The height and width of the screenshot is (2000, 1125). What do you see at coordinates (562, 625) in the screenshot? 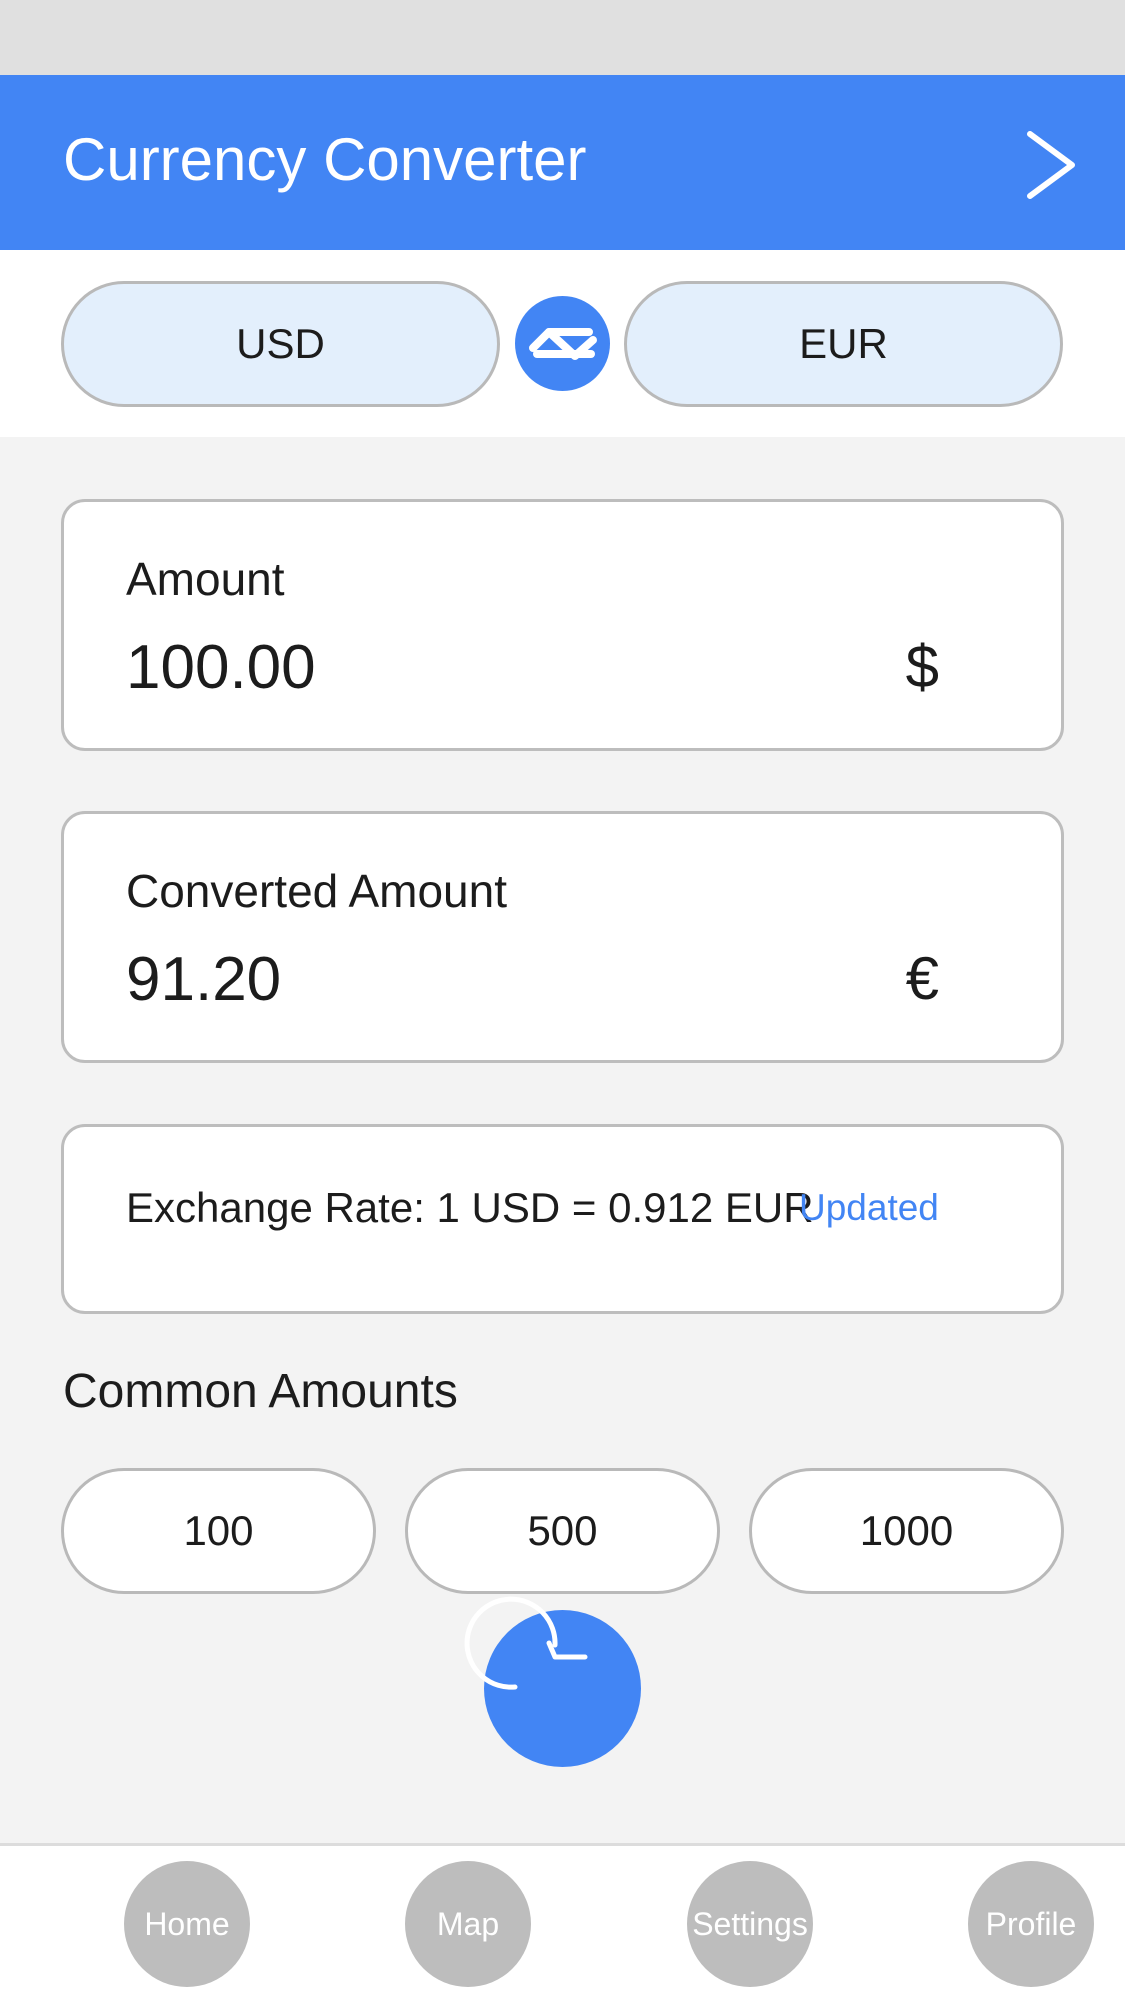
I see `amount-input-card: Amount 100.00 $` at bounding box center [562, 625].